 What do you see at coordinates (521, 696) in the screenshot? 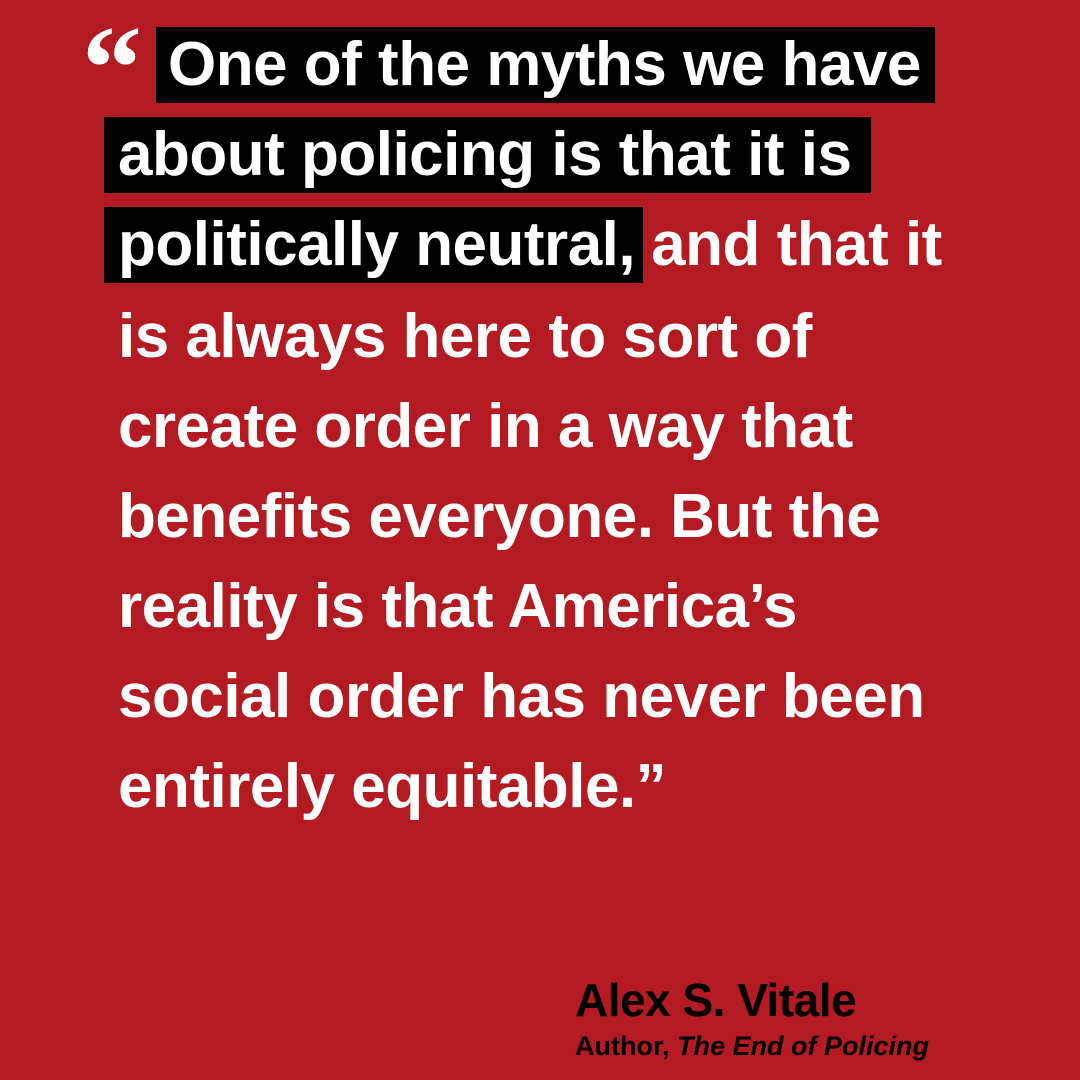
I see `quote-line: social order has never been` at bounding box center [521, 696].